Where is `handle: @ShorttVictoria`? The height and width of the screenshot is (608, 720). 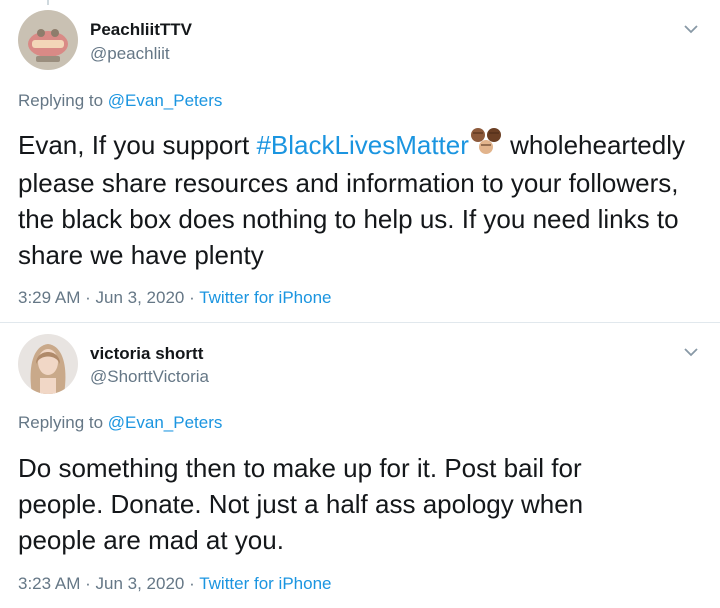
handle: @ShorttVictoria is located at coordinates (149, 377).